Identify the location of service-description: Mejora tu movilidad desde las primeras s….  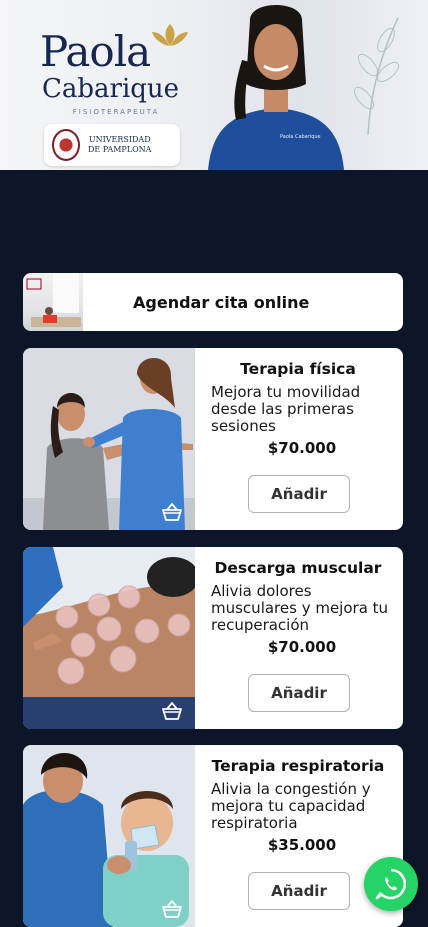
(286, 409).